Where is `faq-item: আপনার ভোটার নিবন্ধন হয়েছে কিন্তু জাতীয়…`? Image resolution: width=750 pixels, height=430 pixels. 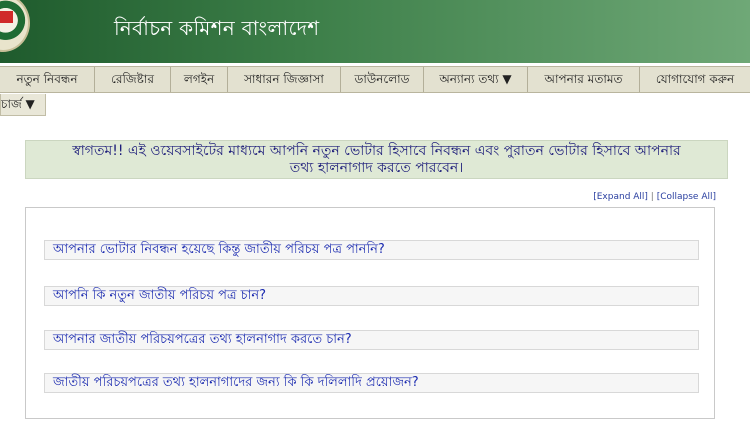
faq-item: আপনার ভোটার নিবন্ধন হয়েছে কিন্তু জাতীয়… is located at coordinates (371, 250).